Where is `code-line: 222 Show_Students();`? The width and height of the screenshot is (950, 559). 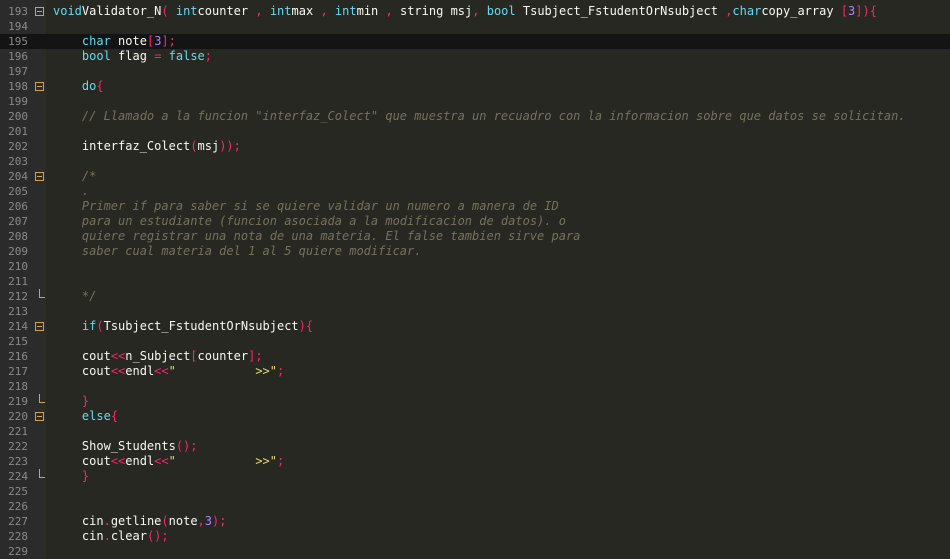
code-line: 222 Show_Students(); is located at coordinates (475, 446).